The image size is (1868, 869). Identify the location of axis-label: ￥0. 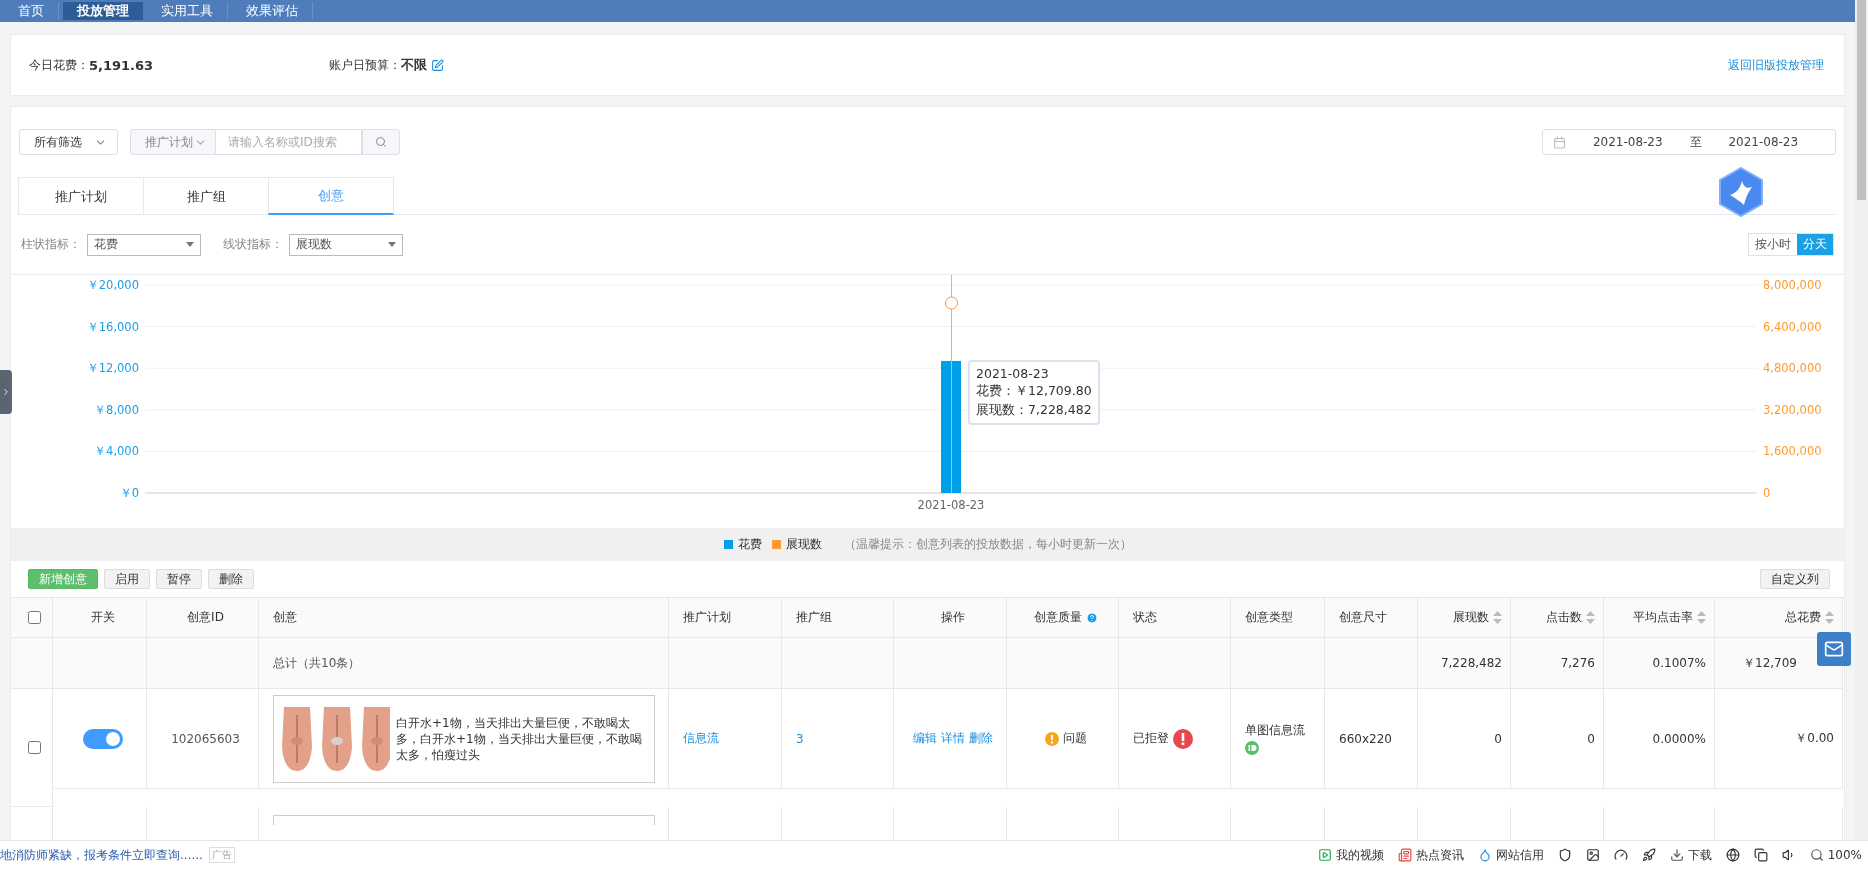
(129, 493).